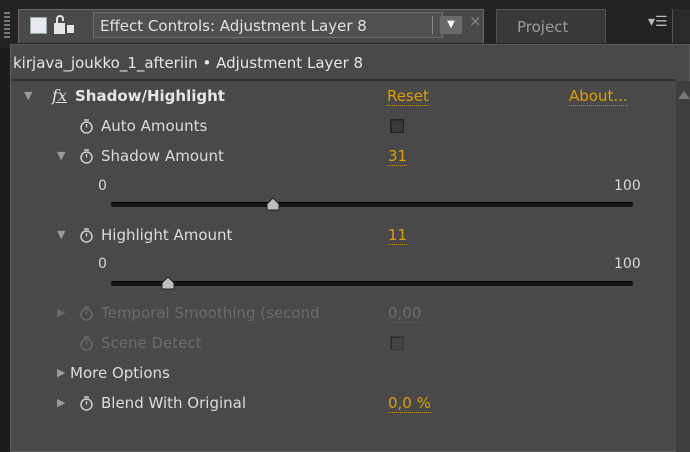  Describe the element at coordinates (372, 204) in the screenshot. I see `shadow-slider-track` at that location.